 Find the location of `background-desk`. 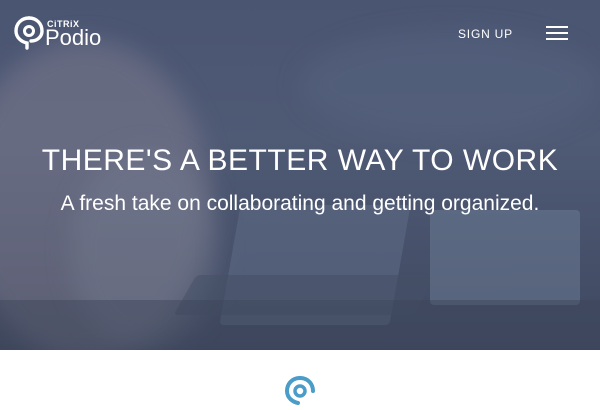

background-desk is located at coordinates (300, 325).